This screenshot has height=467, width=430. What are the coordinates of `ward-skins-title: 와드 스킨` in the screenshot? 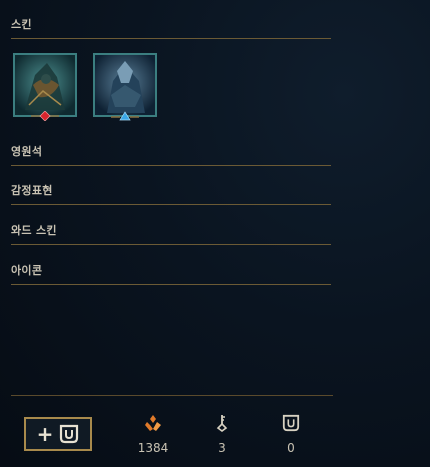 It's located at (171, 233).